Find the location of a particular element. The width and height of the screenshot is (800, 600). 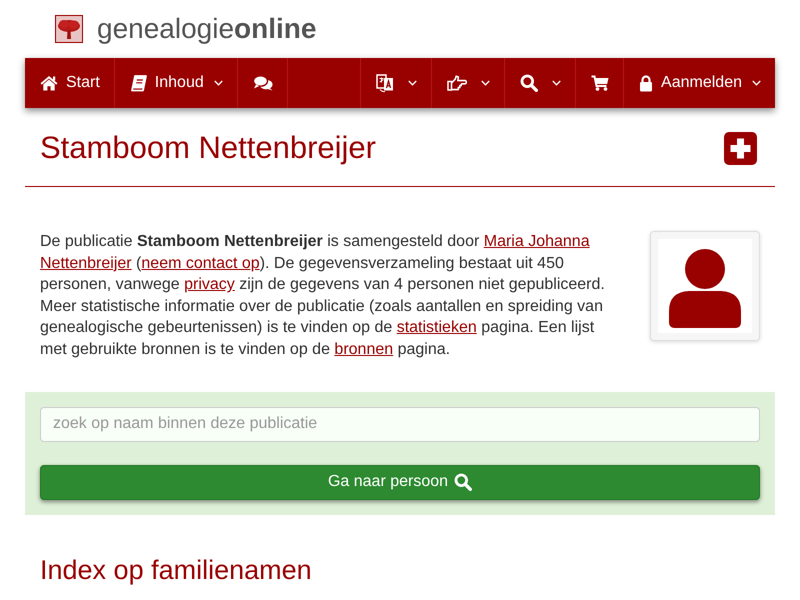

lock-icon is located at coordinates (646, 83).